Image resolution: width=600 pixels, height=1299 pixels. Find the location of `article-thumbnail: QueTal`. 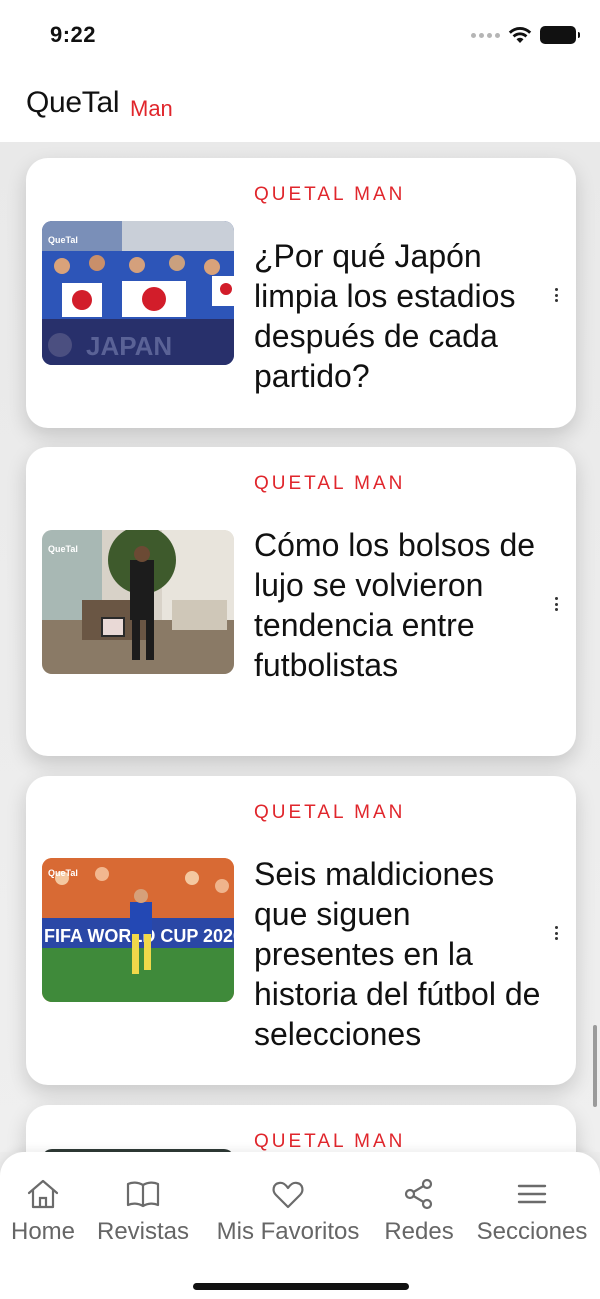

article-thumbnail: QueTal is located at coordinates (138, 602).